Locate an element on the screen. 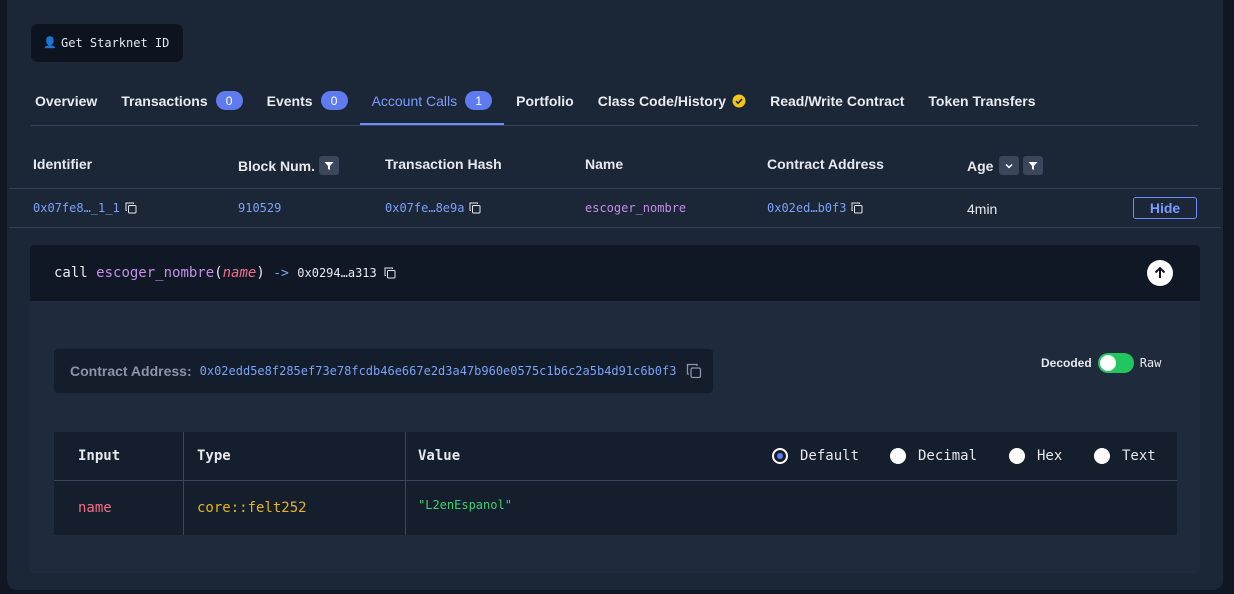 This screenshot has height=594, width=1234. contract-address-label: Contract Address: is located at coordinates (131, 371).